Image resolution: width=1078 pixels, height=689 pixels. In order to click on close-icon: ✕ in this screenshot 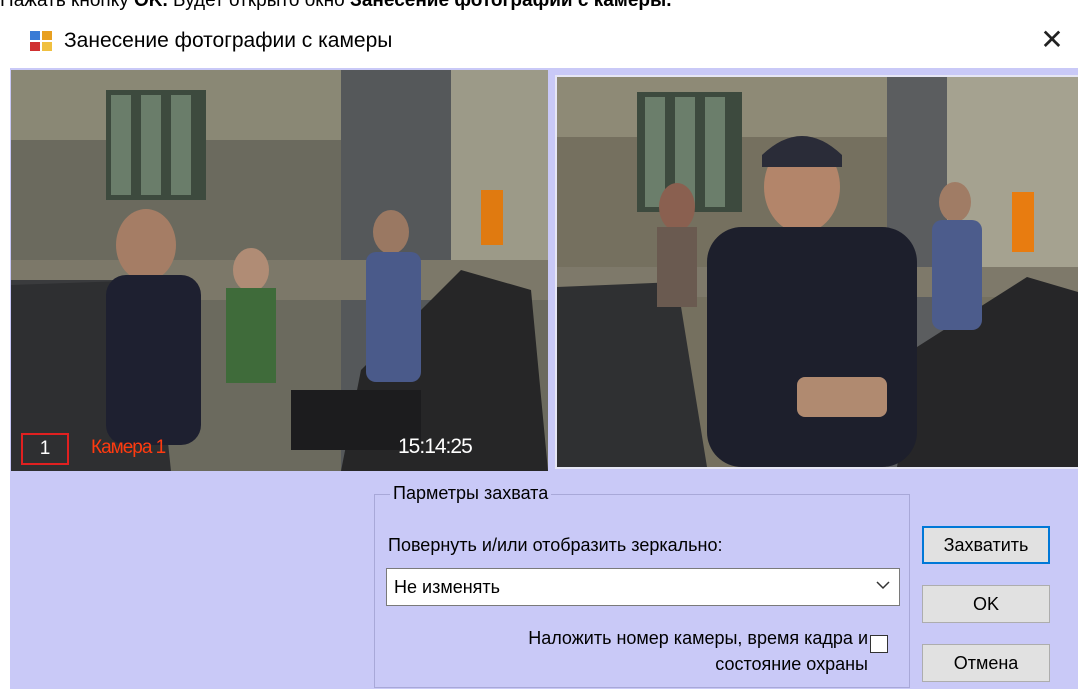, I will do `click(1052, 39)`.